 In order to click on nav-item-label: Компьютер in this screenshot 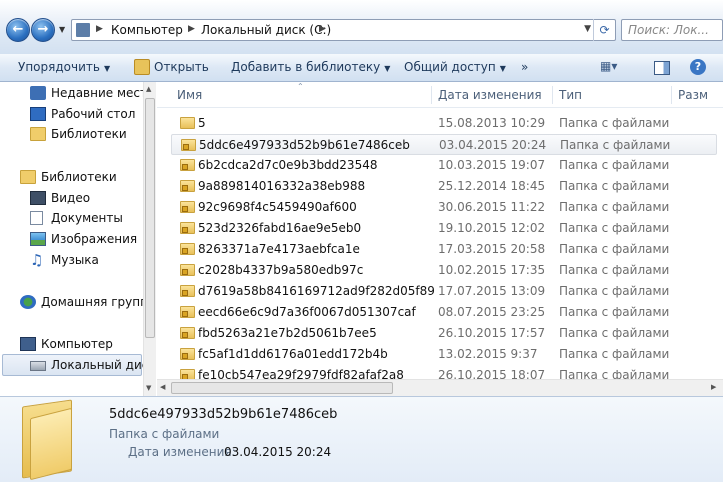, I will do `click(77, 344)`.